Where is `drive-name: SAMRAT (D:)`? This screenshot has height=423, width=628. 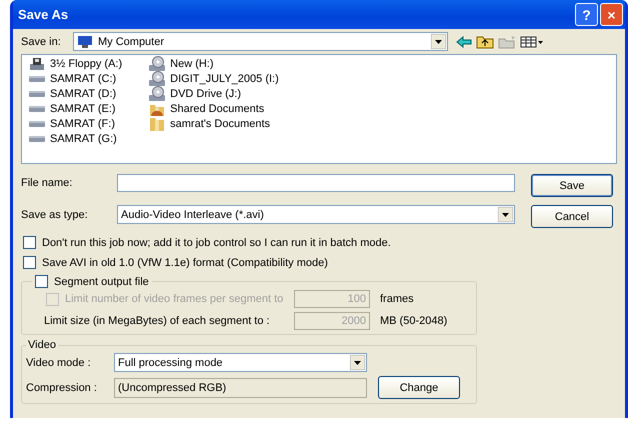
drive-name: SAMRAT (D:) is located at coordinates (83, 94).